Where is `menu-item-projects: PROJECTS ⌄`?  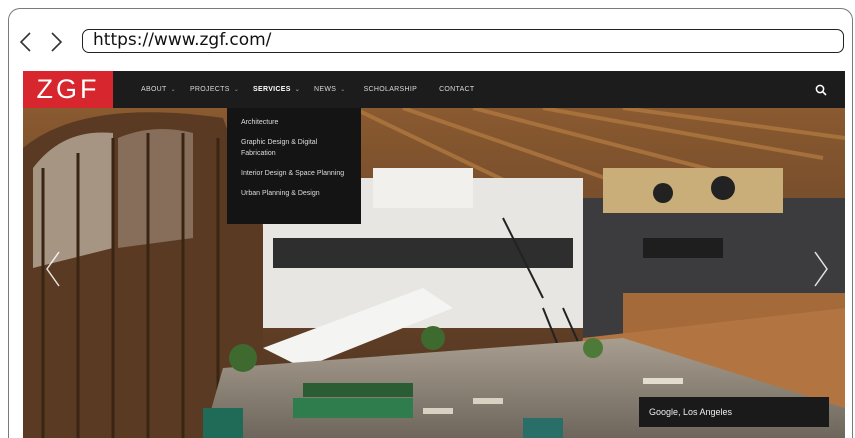
menu-item-projects: PROJECTS ⌄ is located at coordinates (214, 89).